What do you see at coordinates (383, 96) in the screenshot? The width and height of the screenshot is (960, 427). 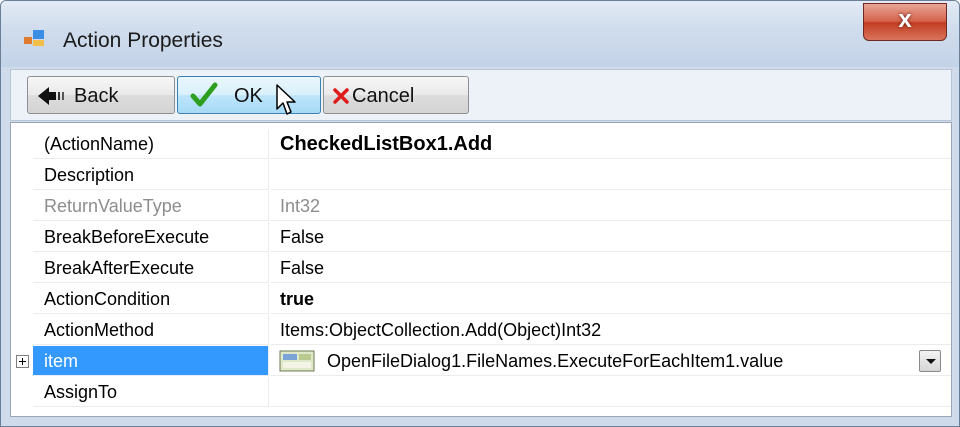 I see `cancel-label: Cancel` at bounding box center [383, 96].